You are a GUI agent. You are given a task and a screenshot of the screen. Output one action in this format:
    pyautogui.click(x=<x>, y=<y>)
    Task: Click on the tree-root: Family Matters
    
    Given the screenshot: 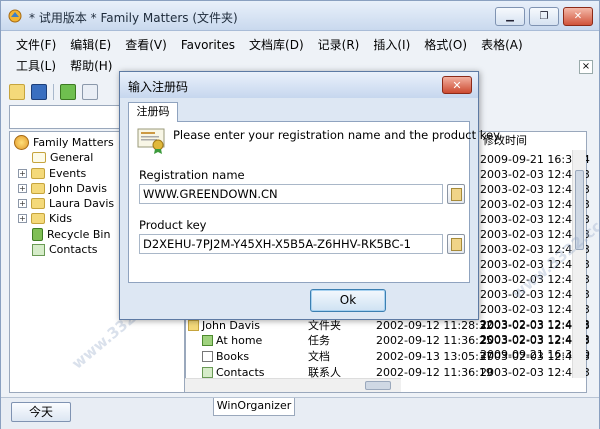 What is the action you would take?
    pyautogui.click(x=64, y=142)
    